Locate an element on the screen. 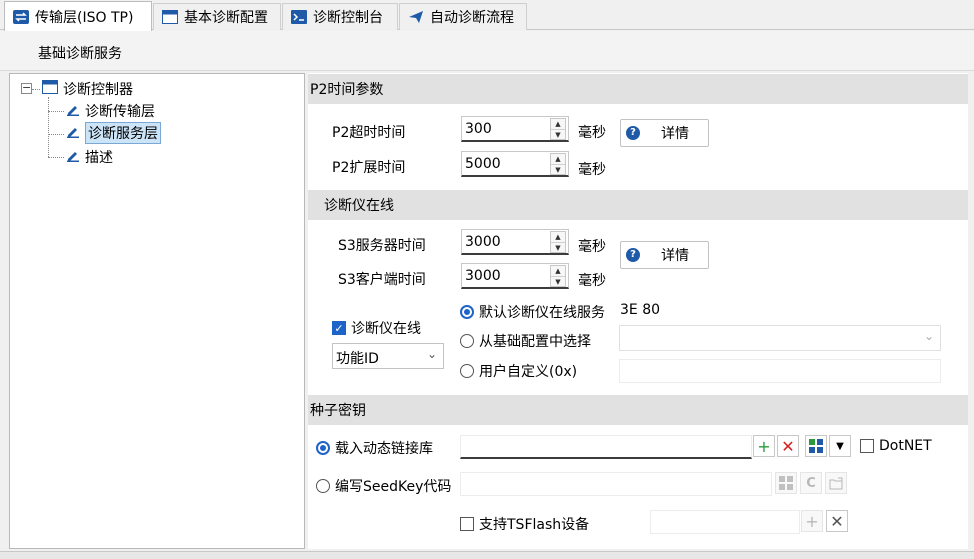 The width and height of the screenshot is (974, 559). radio-write-seedkey: 编写SeedKey代码 is located at coordinates (383, 486).